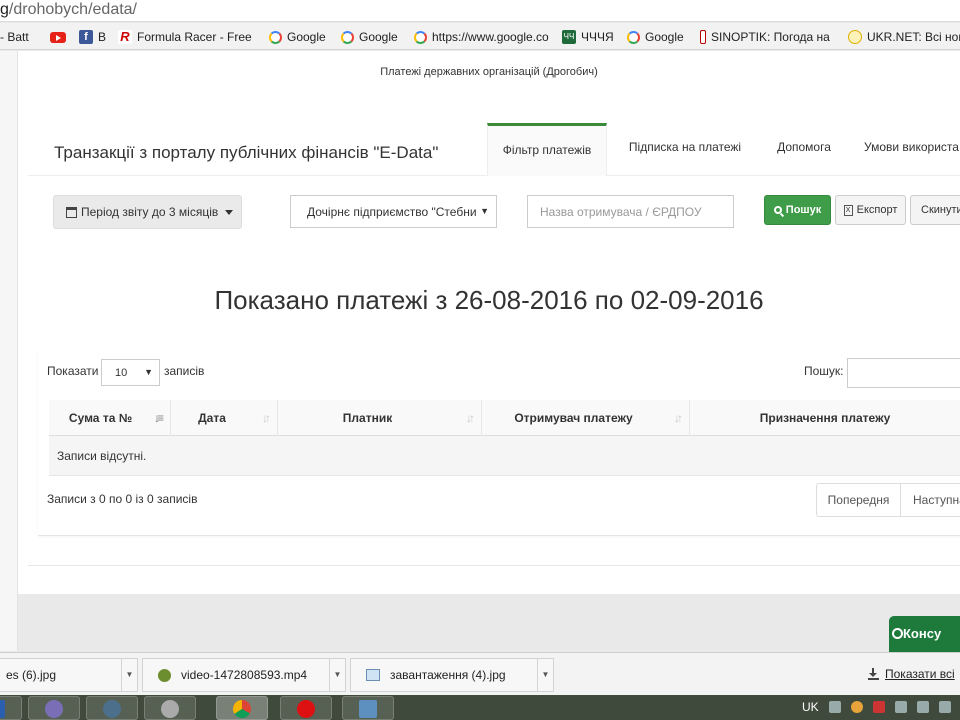 The image size is (960, 720). I want to click on video-file-icon, so click(164, 675).